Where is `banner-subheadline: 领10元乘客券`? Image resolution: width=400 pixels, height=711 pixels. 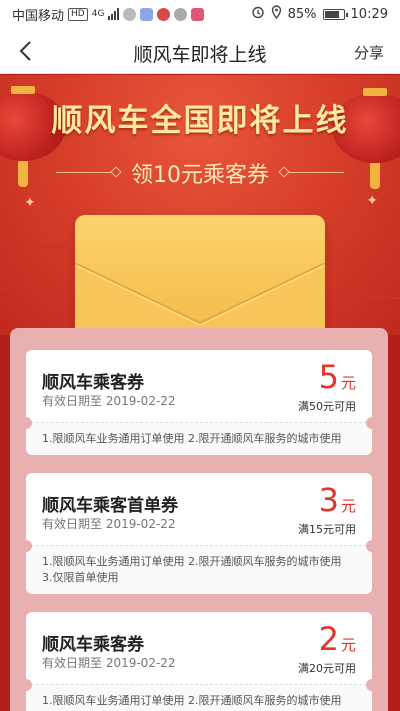
banner-subheadline: 领10元乘客券 is located at coordinates (200, 175).